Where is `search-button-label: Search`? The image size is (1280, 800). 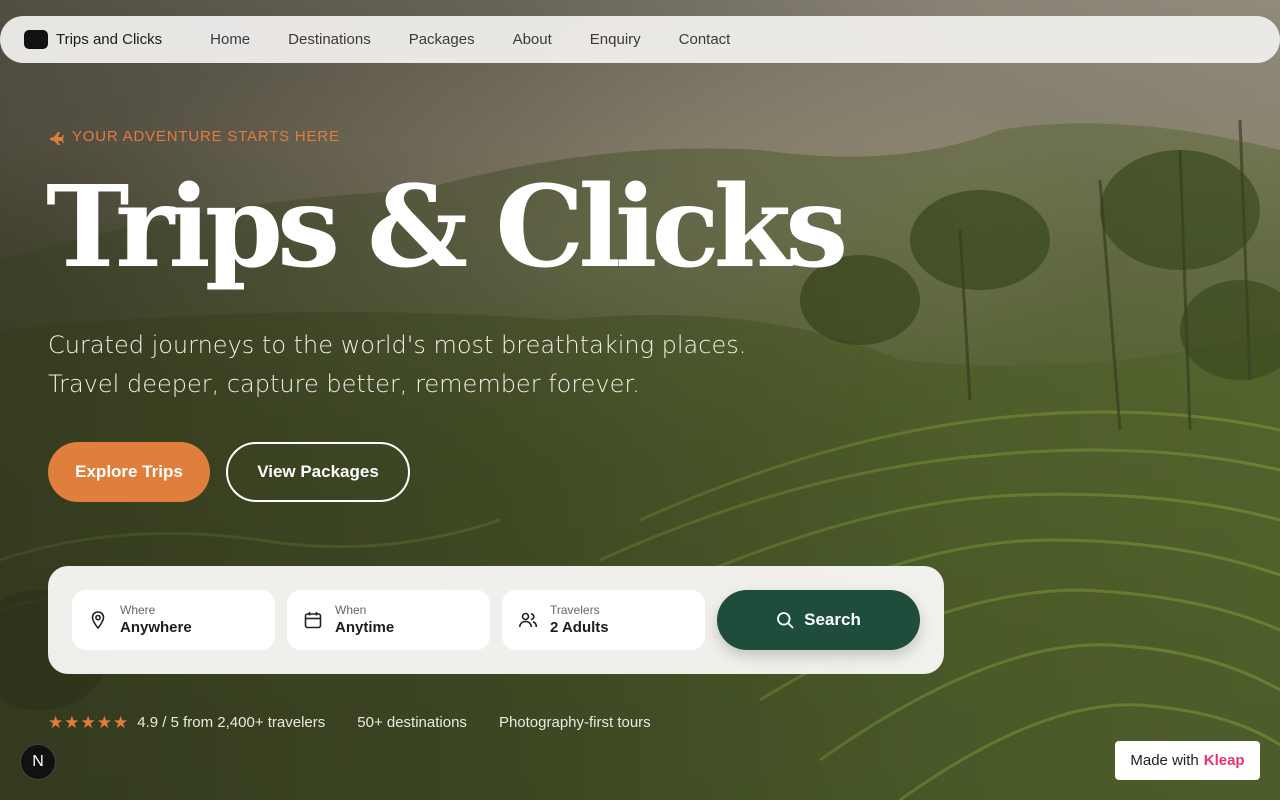
search-button-label: Search is located at coordinates (832, 619).